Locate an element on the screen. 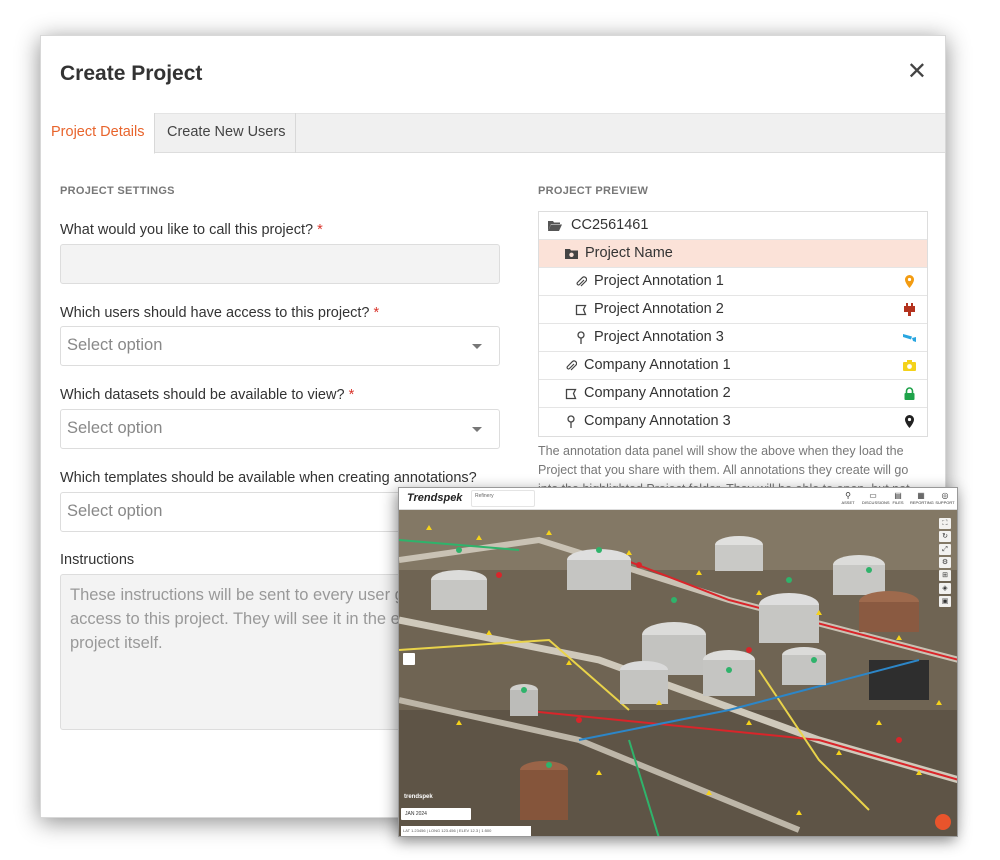 Image resolution: width=1000 pixels, height=860 pixels. settings-icon: ⚙ is located at coordinates (945, 562).